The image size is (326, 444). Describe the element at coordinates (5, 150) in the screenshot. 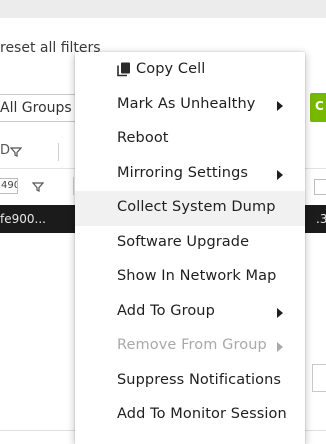

I see `column-header-text: D` at that location.